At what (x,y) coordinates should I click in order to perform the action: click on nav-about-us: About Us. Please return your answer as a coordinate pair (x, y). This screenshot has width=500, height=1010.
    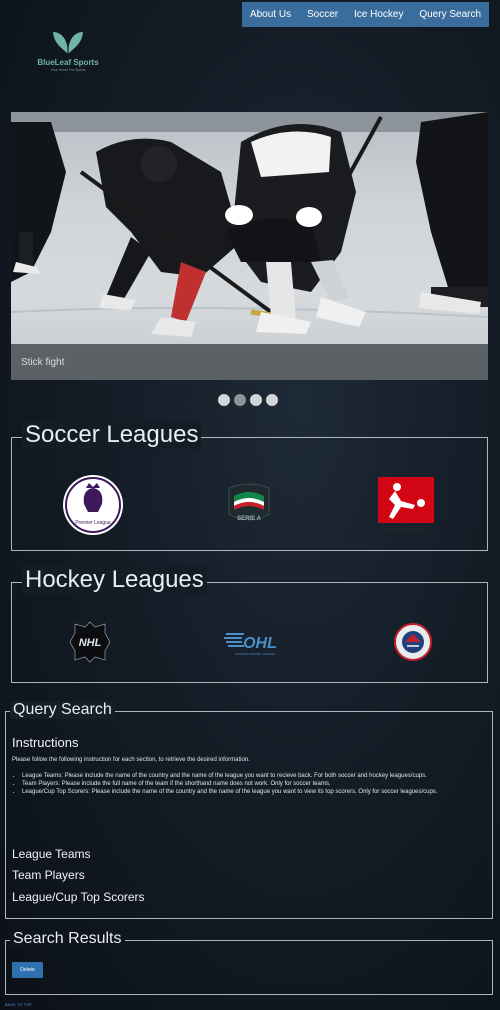
    Looking at the image, I should click on (270, 14).